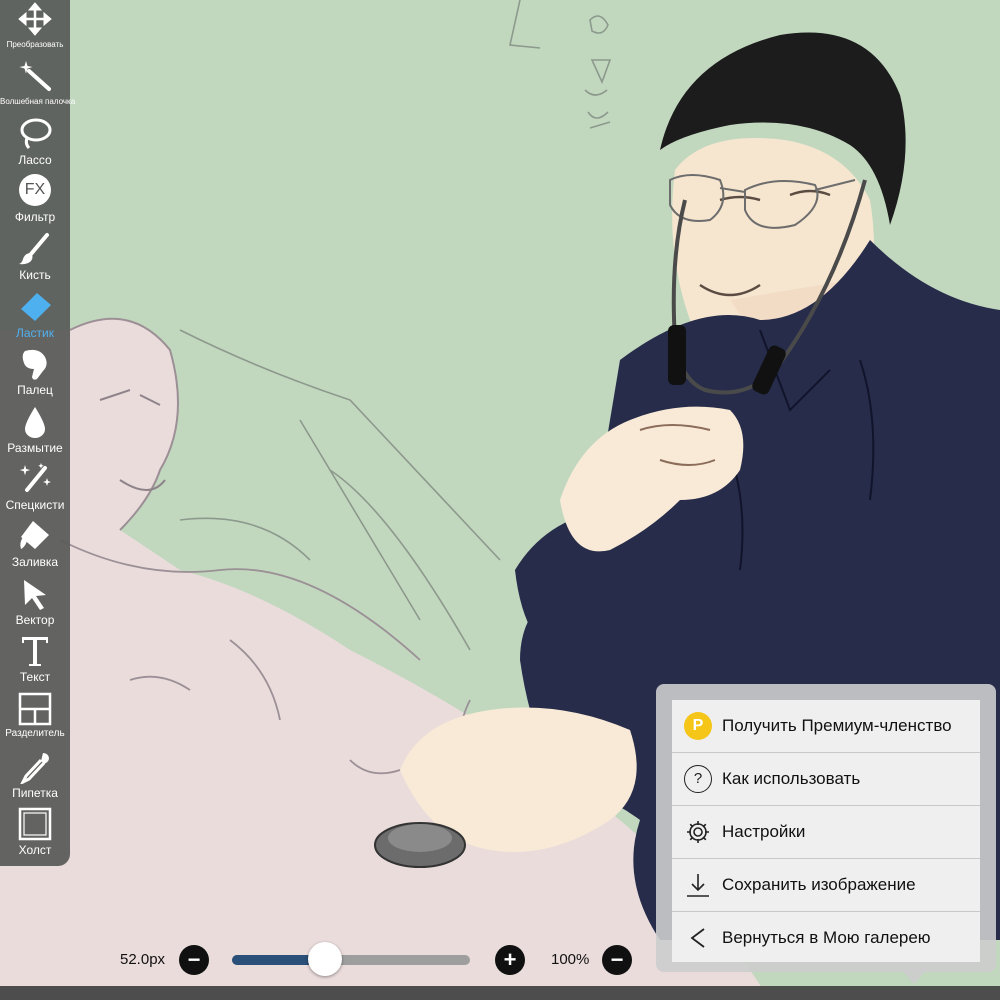  Describe the element at coordinates (35, 333) in the screenshot. I see `tool-label: Ластик` at that location.